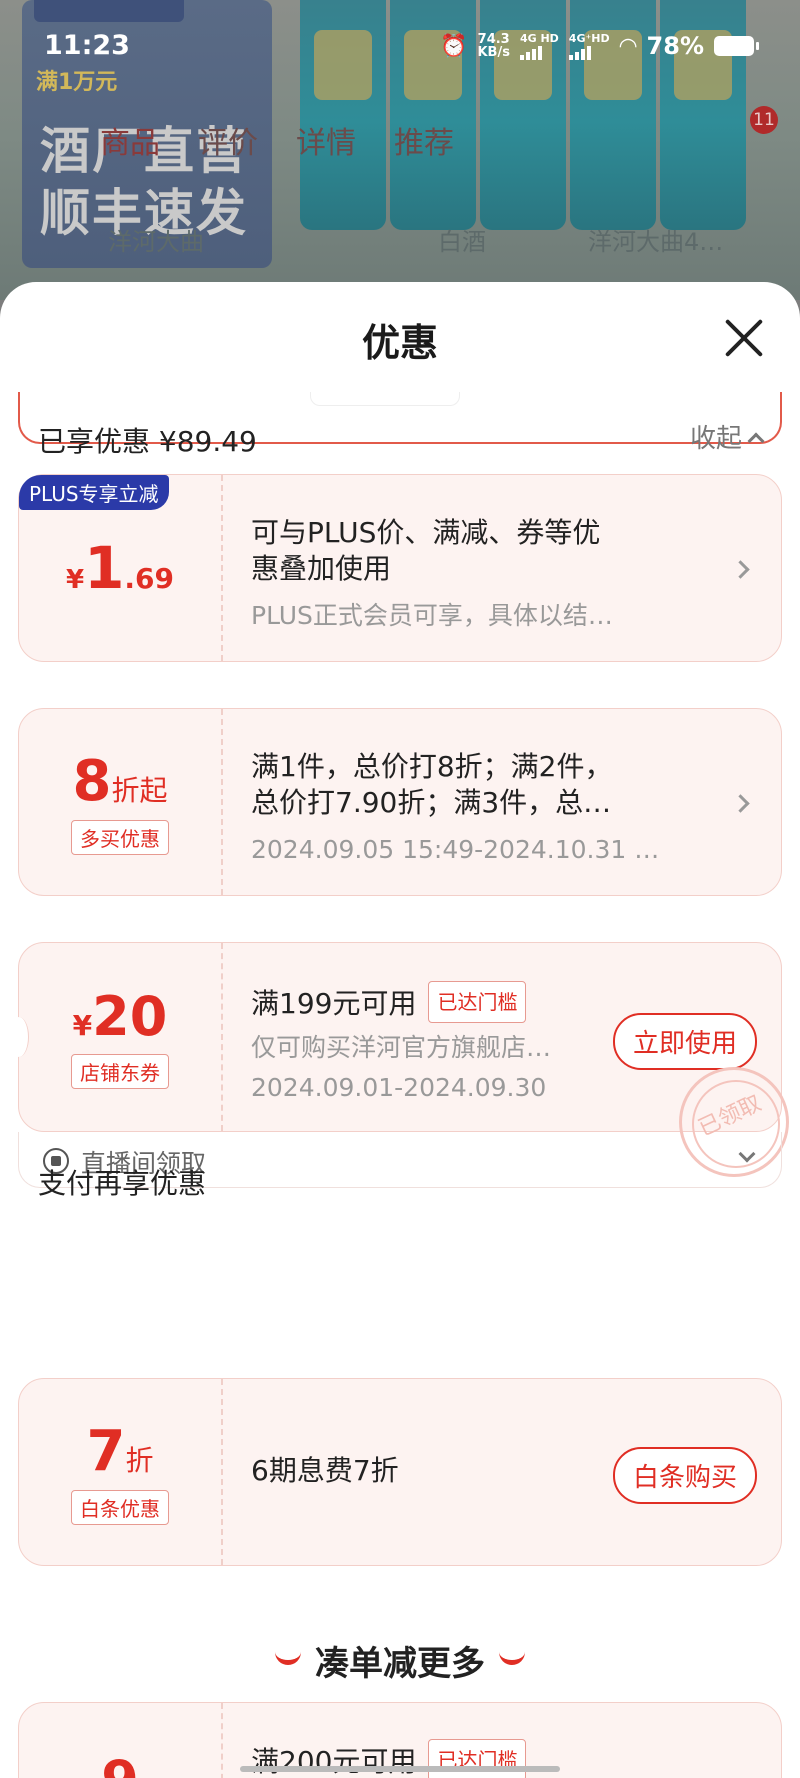  I want to click on close-icon, so click(744, 338).